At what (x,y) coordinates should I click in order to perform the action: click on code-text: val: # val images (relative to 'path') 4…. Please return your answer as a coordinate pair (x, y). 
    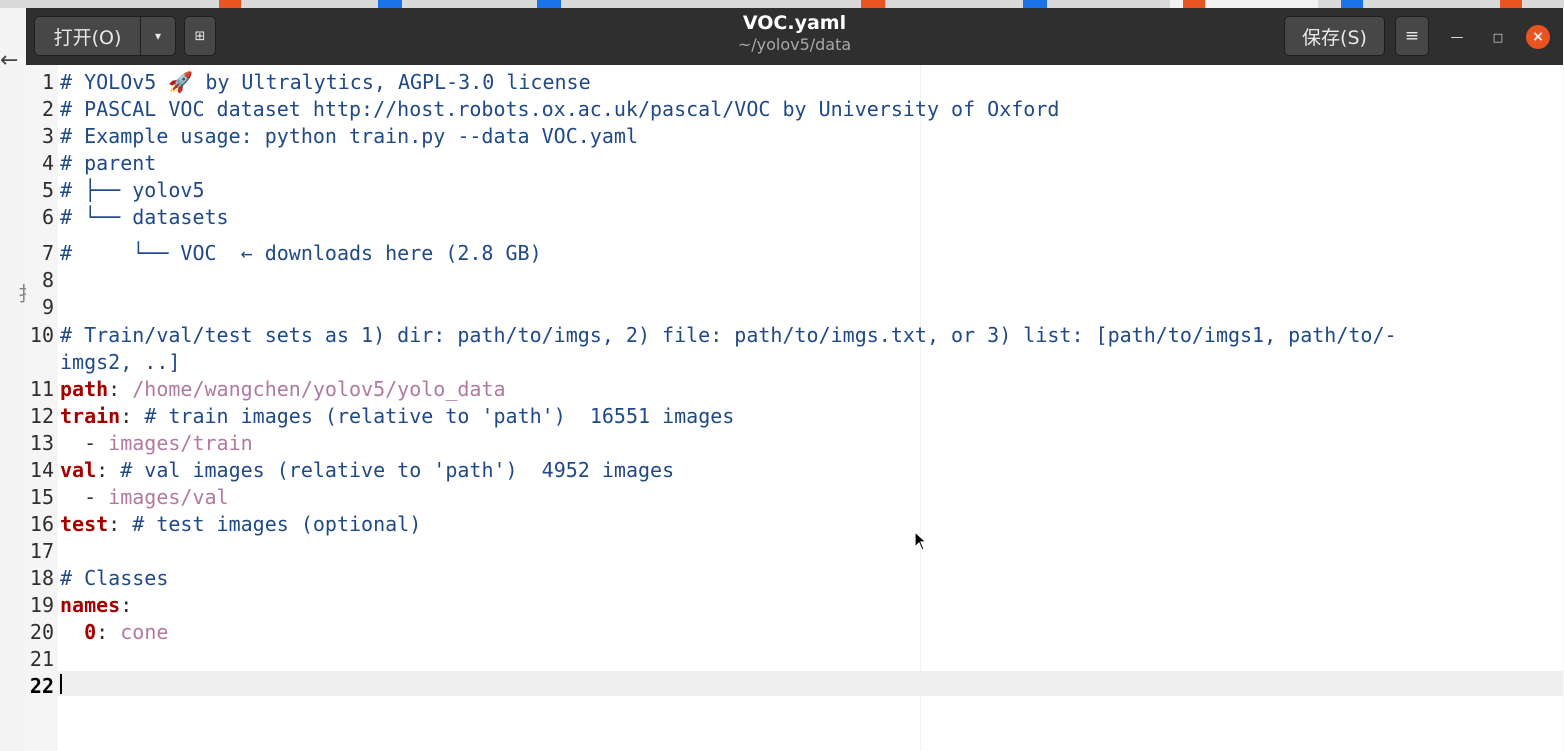
    Looking at the image, I should click on (367, 470).